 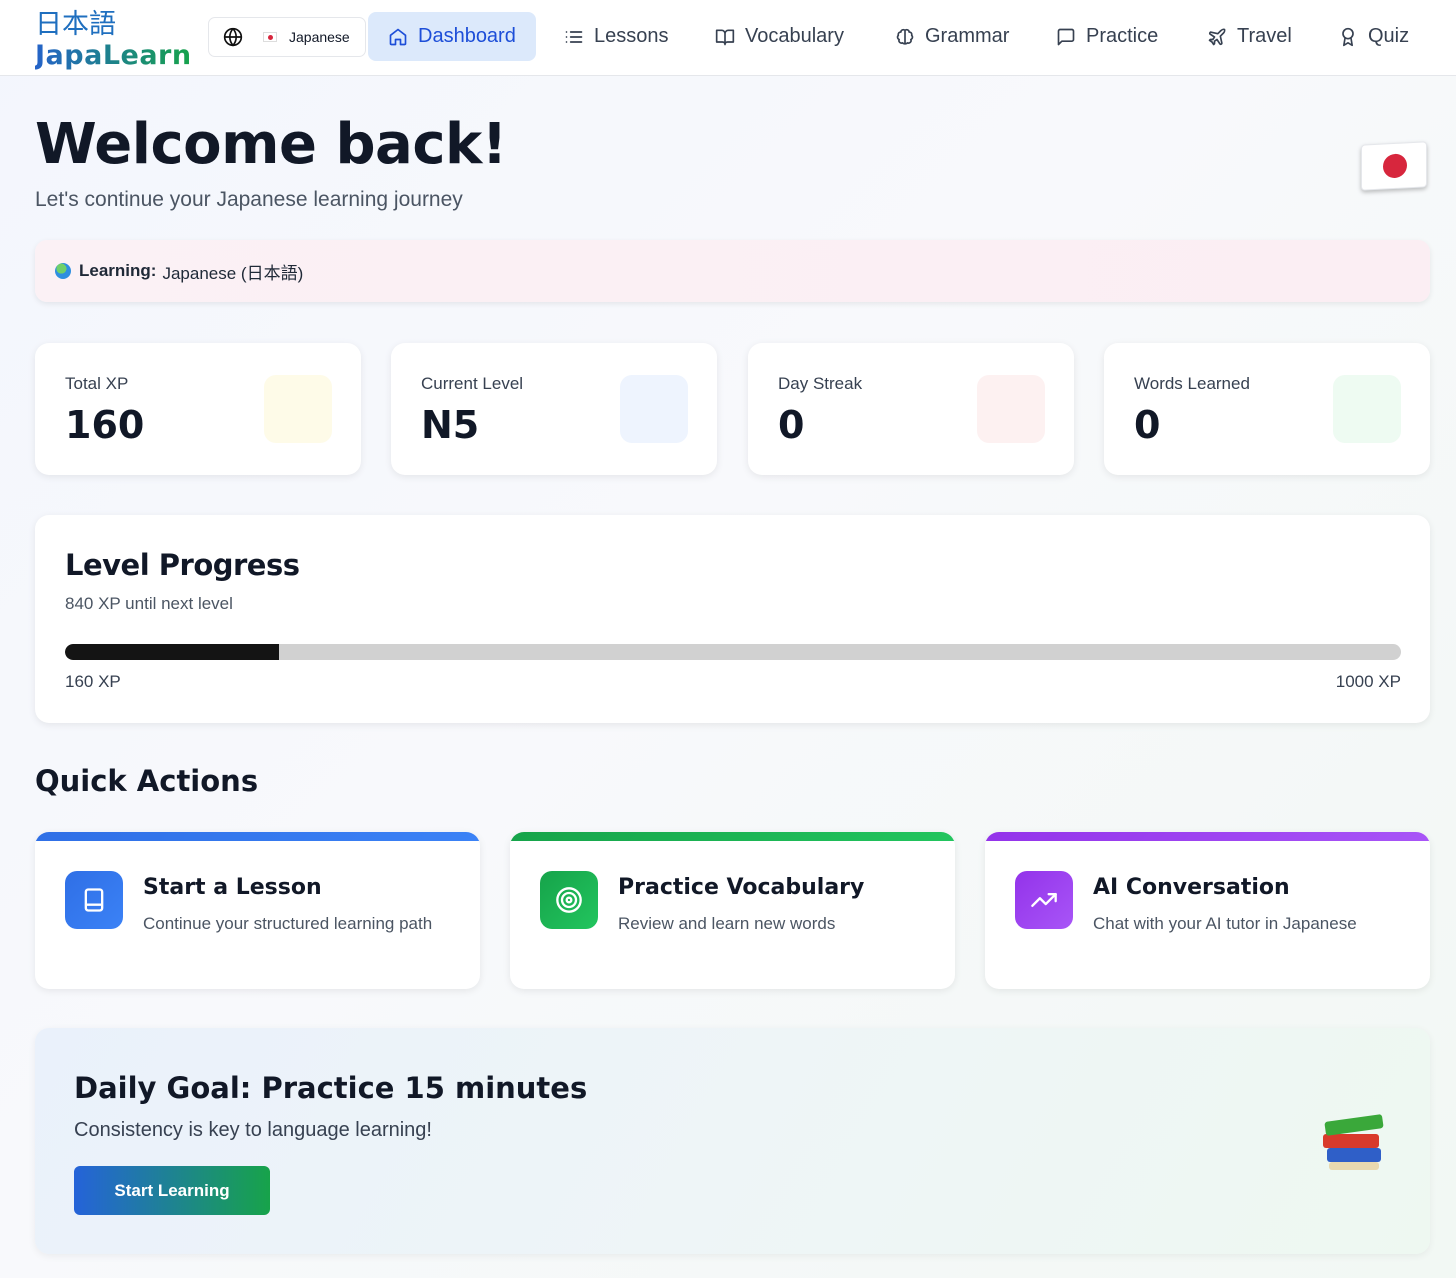 I want to click on book-open-icon, so click(x=725, y=37).